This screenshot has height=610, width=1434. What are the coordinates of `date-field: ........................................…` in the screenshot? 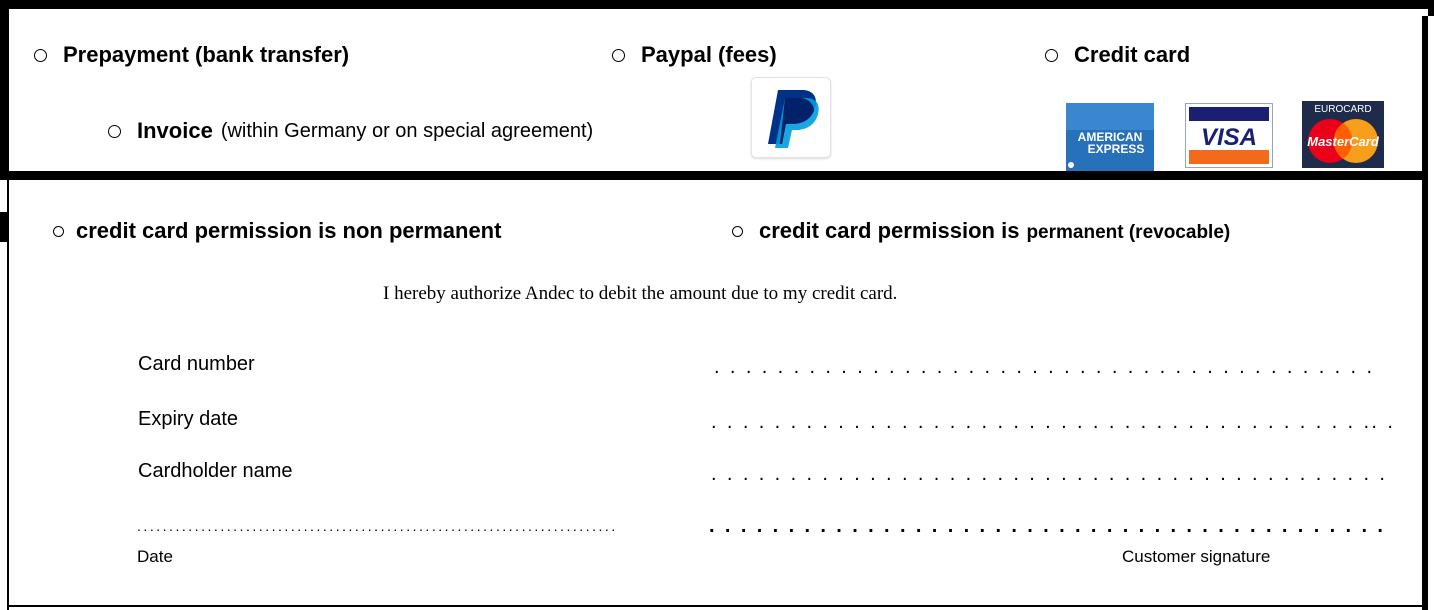 It's located at (403, 526).